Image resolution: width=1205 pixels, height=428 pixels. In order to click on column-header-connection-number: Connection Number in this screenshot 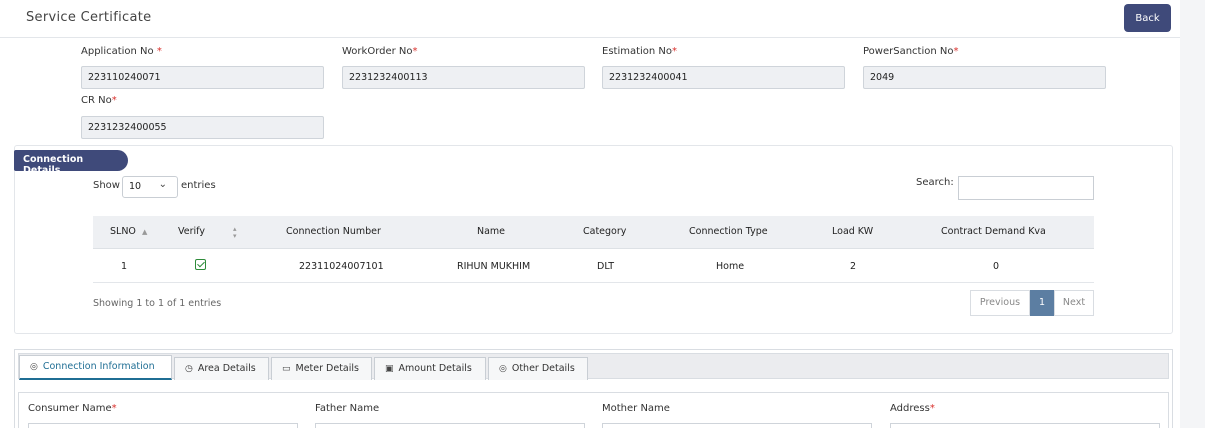, I will do `click(333, 231)`.